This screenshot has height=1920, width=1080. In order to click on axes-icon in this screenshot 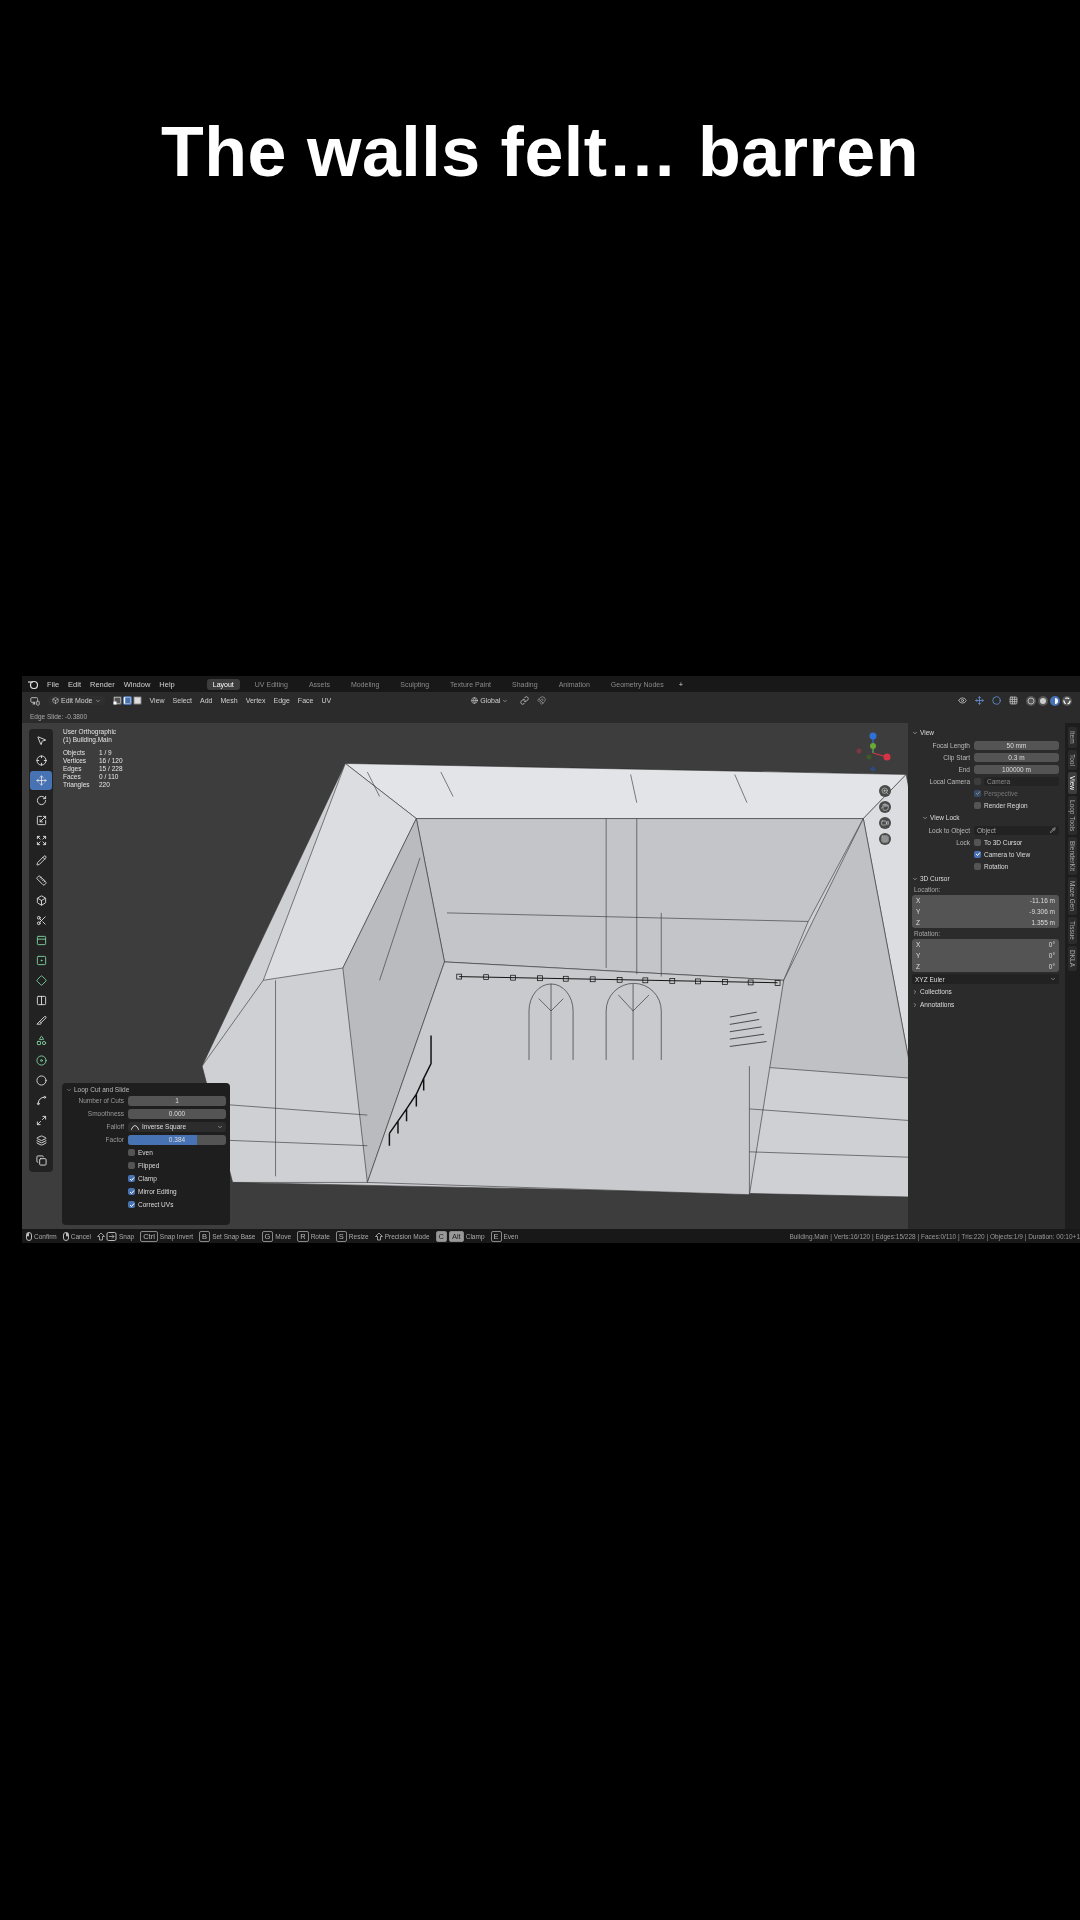, I will do `click(475, 700)`.